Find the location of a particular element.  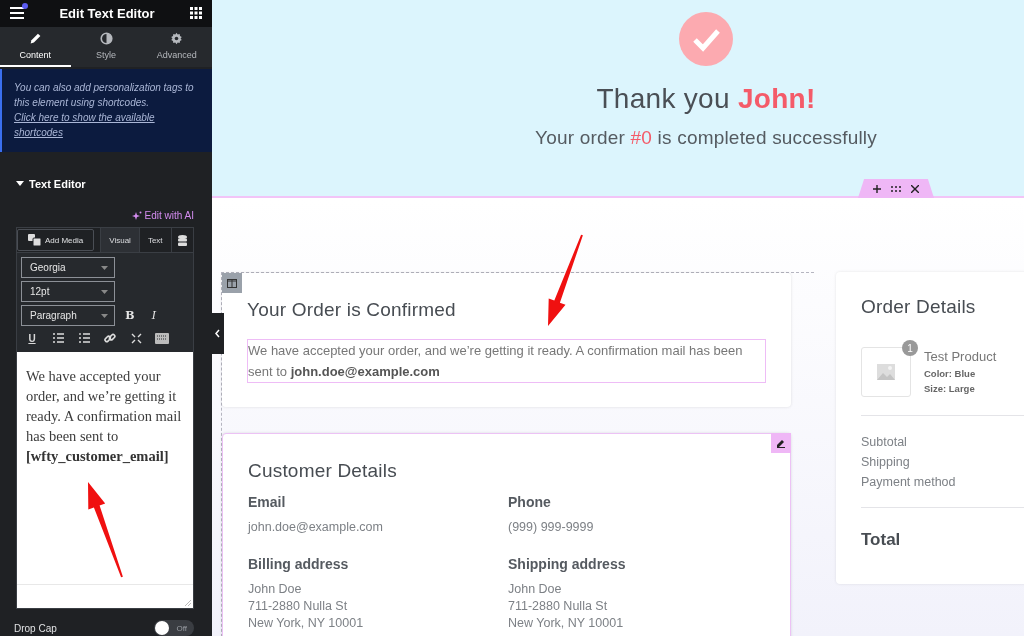

menu-icon is located at coordinates (17, 13).